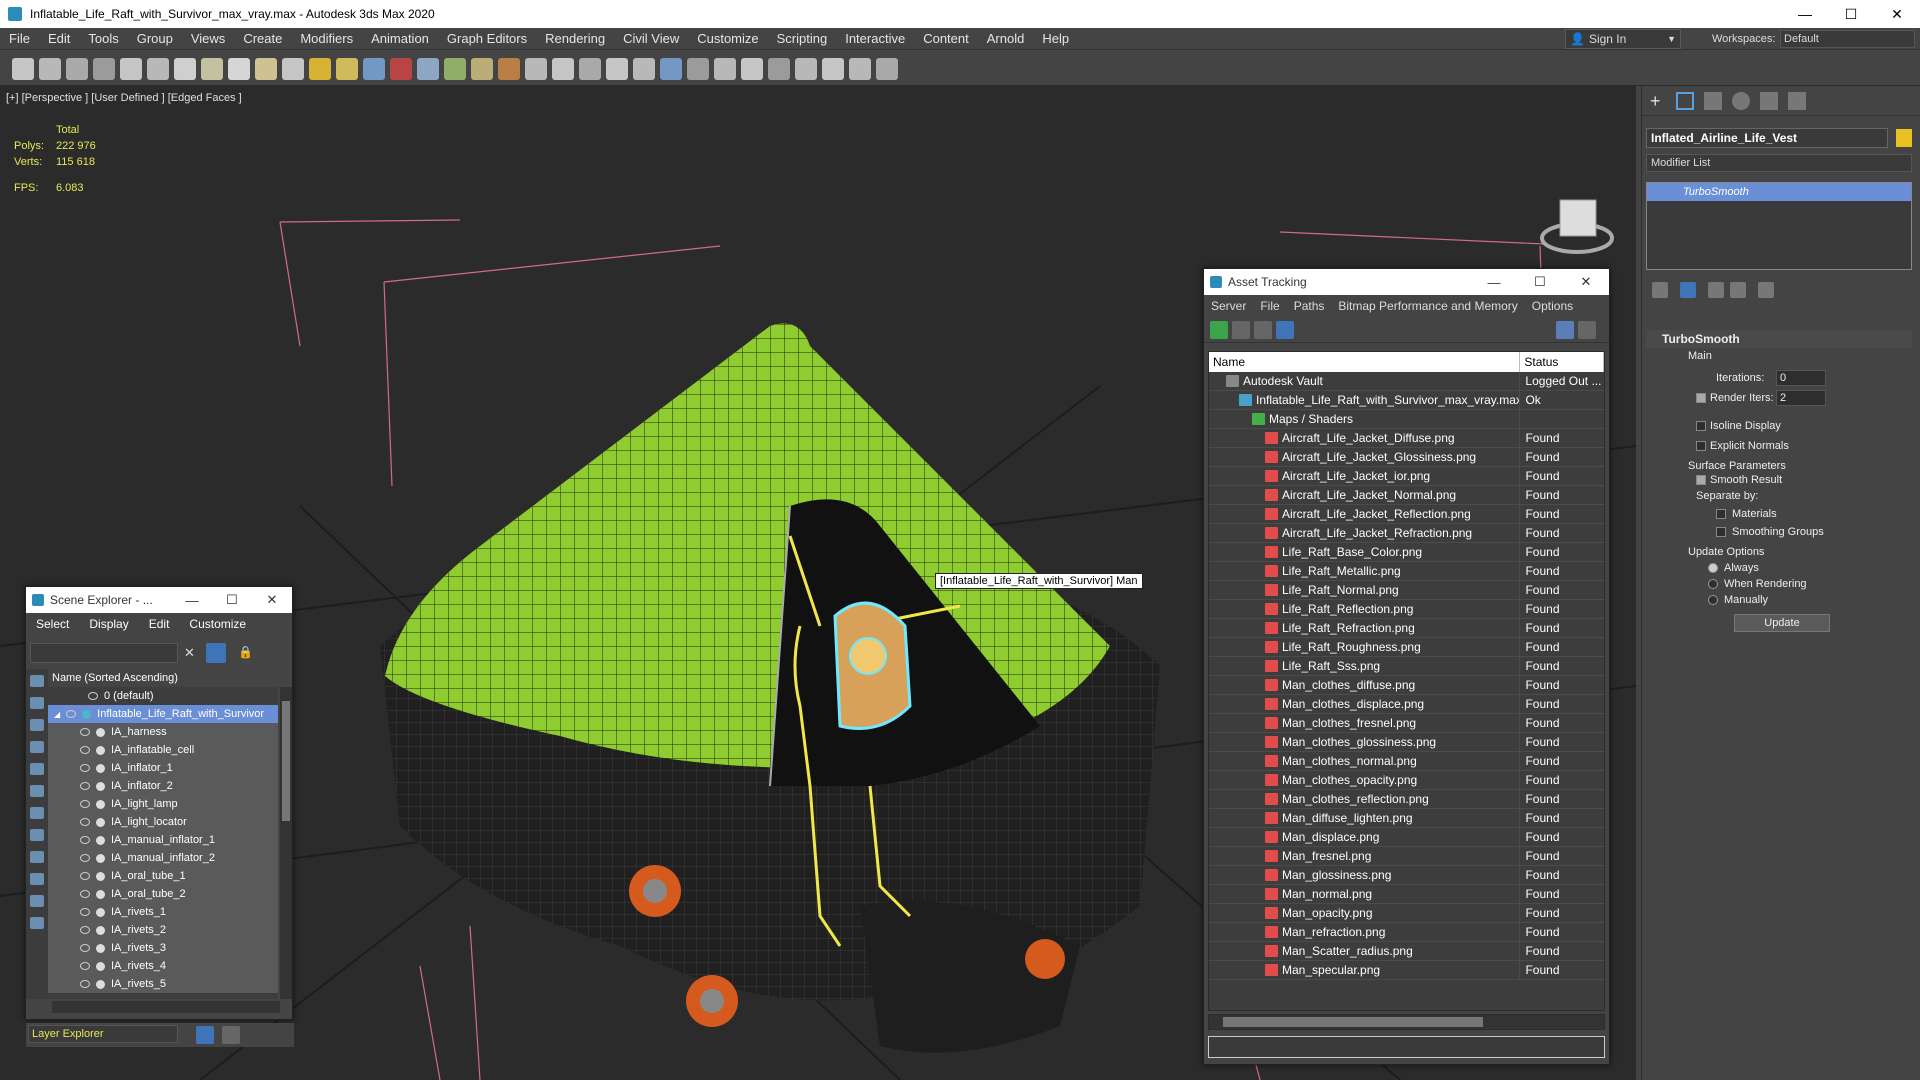 Image resolution: width=1920 pixels, height=1080 pixels. Describe the element at coordinates (1365, 362) in the screenshot. I see `column-header-name: Name` at that location.